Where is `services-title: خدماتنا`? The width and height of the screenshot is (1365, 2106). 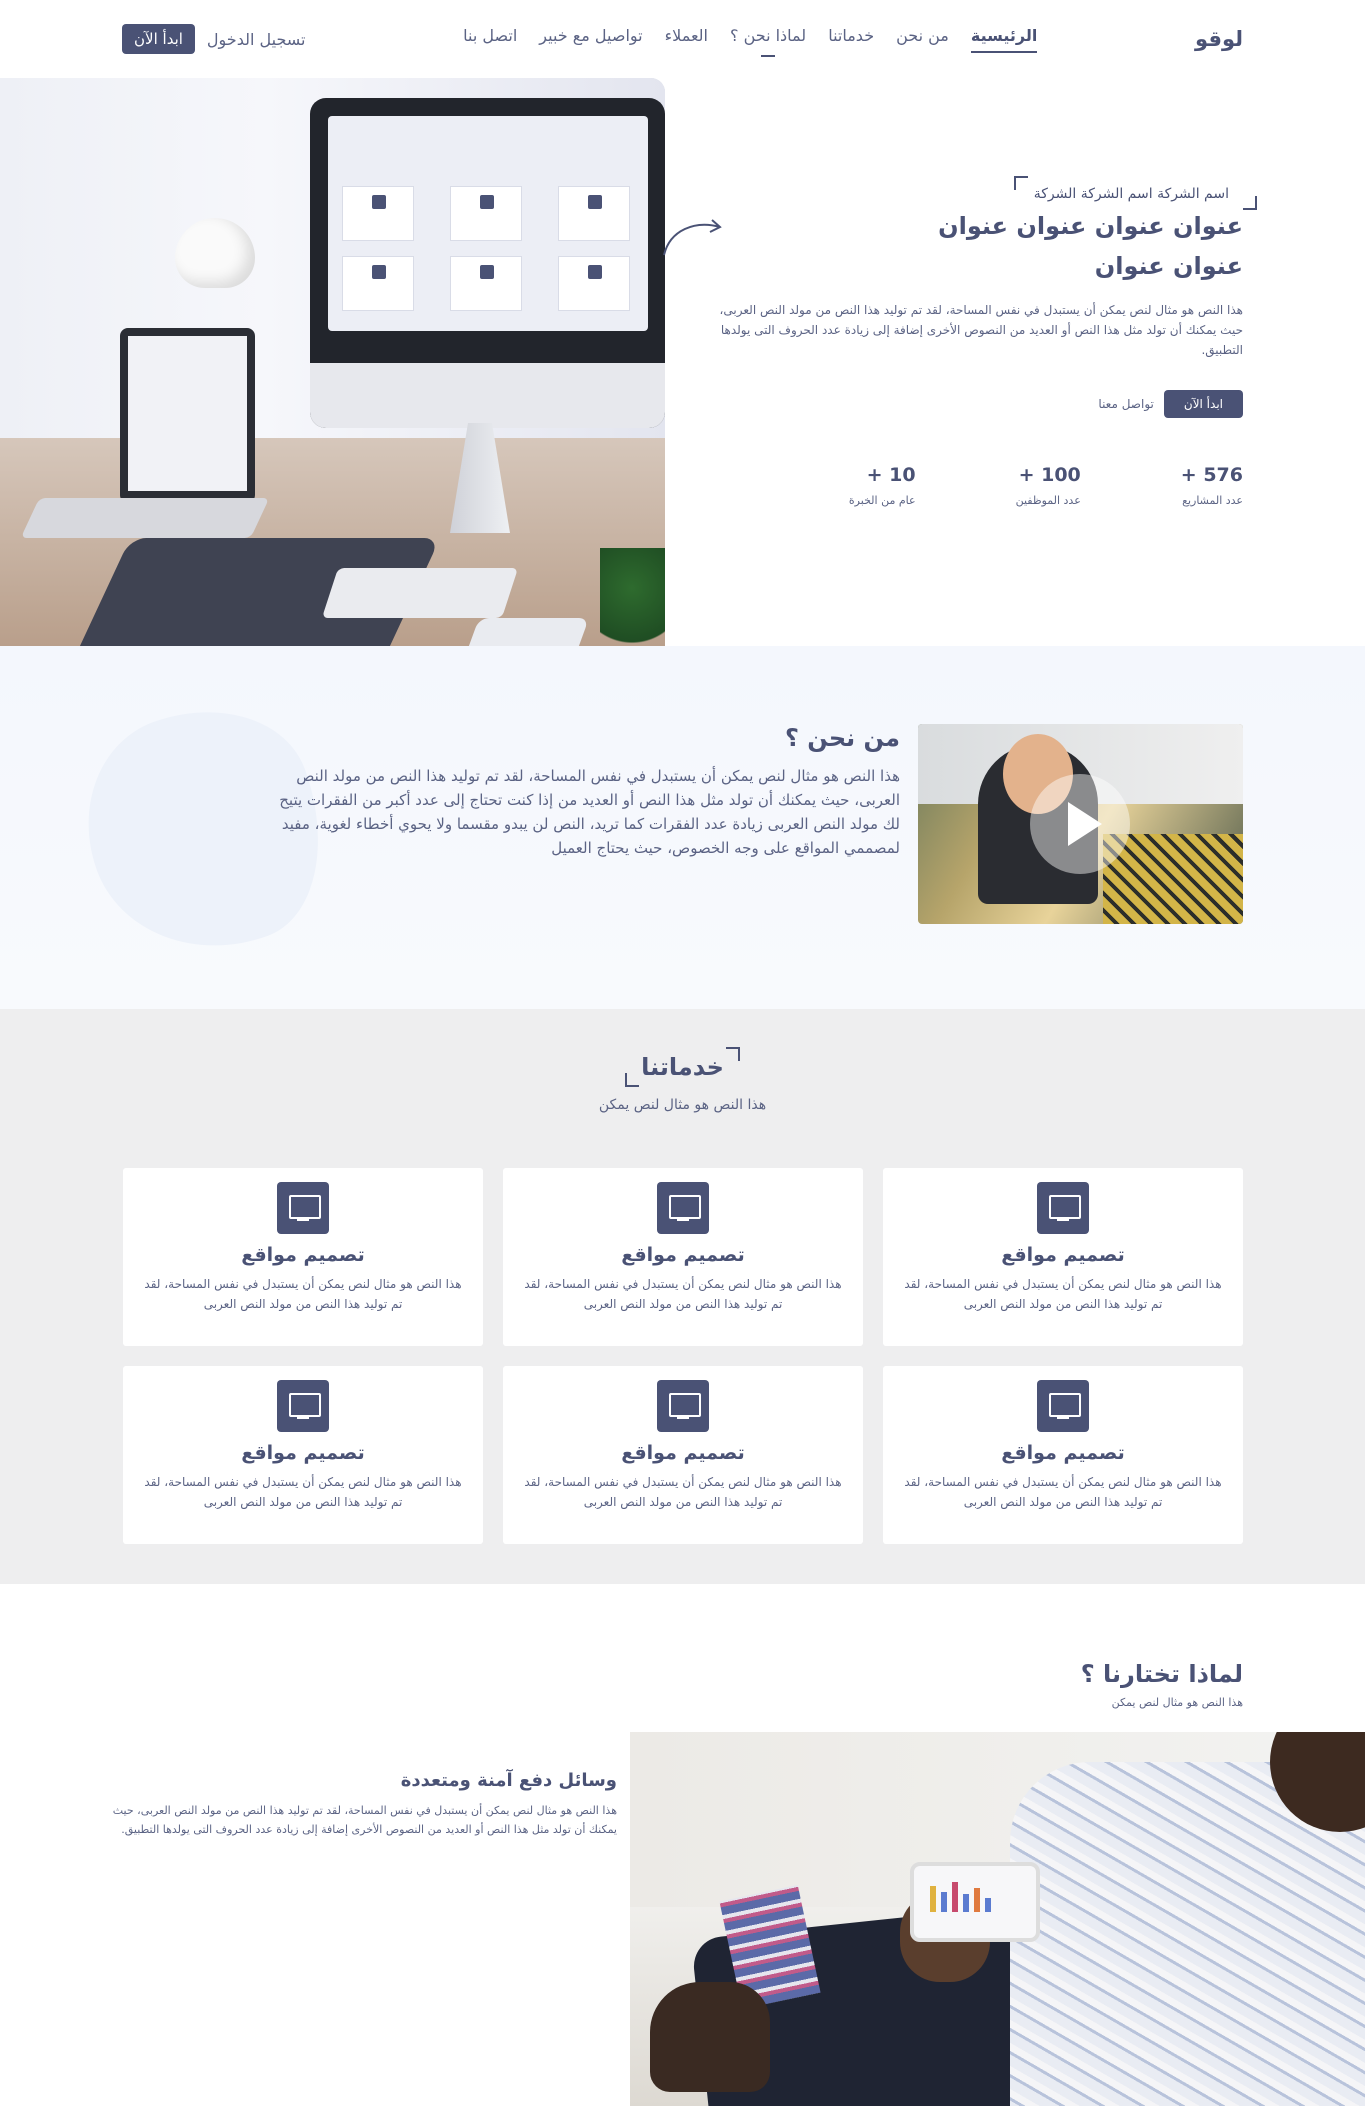 services-title: خدماتنا is located at coordinates (682, 1067).